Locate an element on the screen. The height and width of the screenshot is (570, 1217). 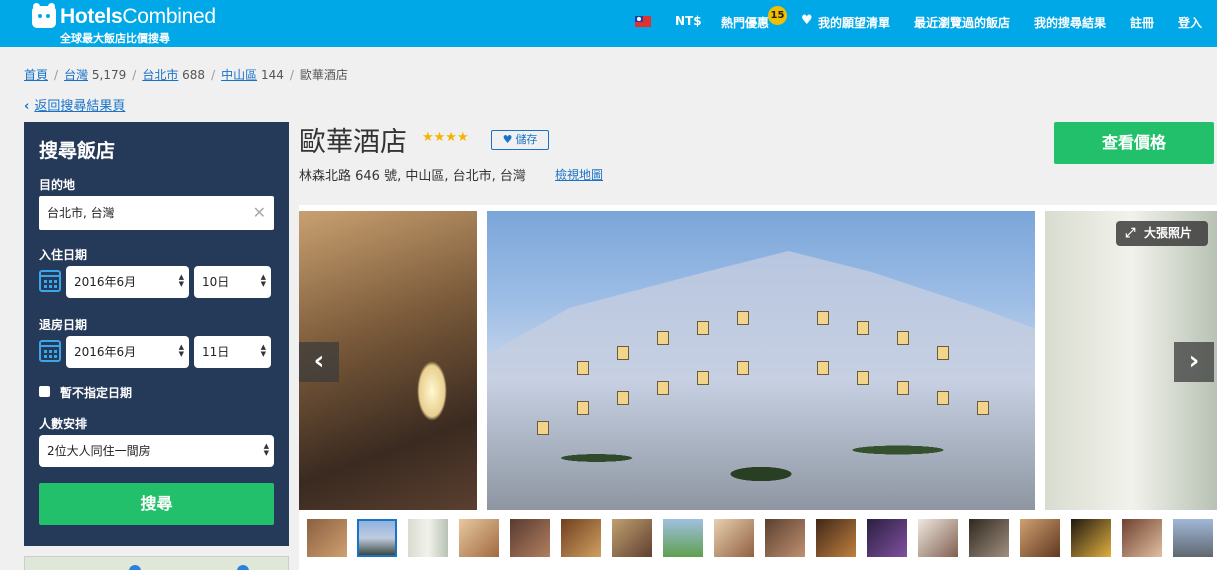
checkin-day-select: 10日 ▲ ▼ is located at coordinates (232, 282).